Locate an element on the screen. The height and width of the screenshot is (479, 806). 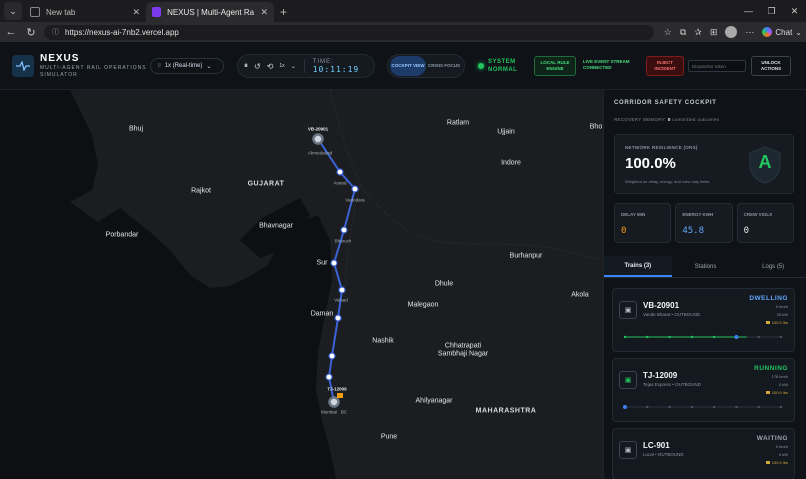
nexus-favicon-icon is located at coordinates (157, 12).